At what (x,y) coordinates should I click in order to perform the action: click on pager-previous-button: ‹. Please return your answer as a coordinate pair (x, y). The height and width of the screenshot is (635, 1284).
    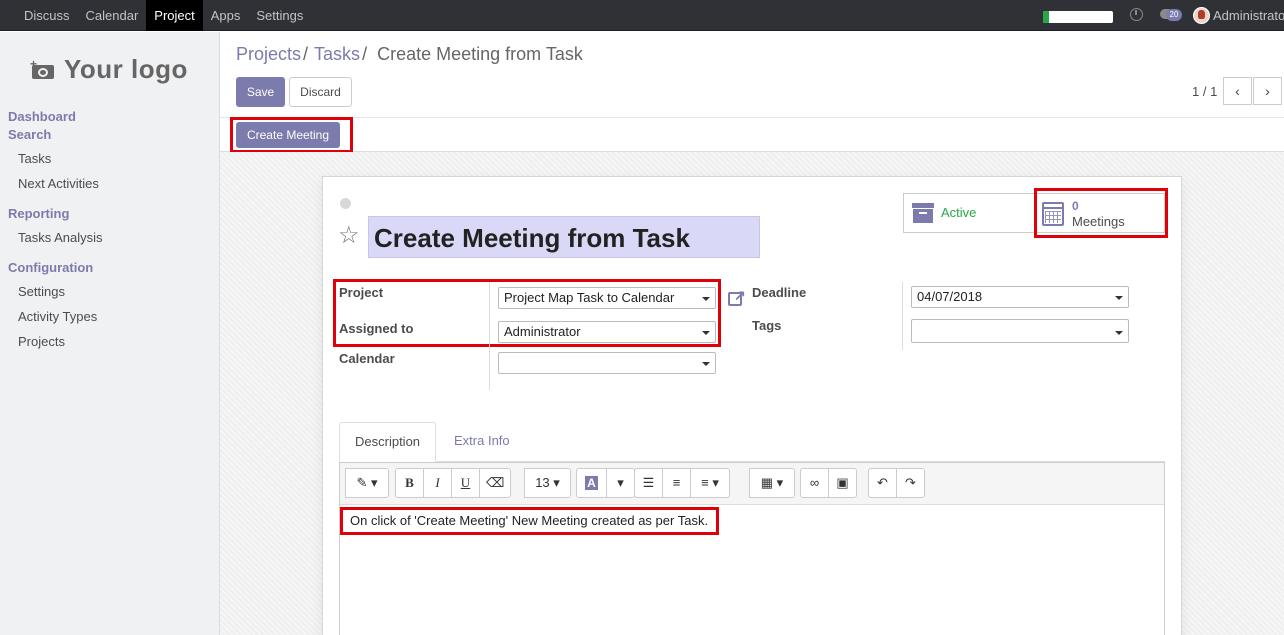
    Looking at the image, I should click on (1237, 91).